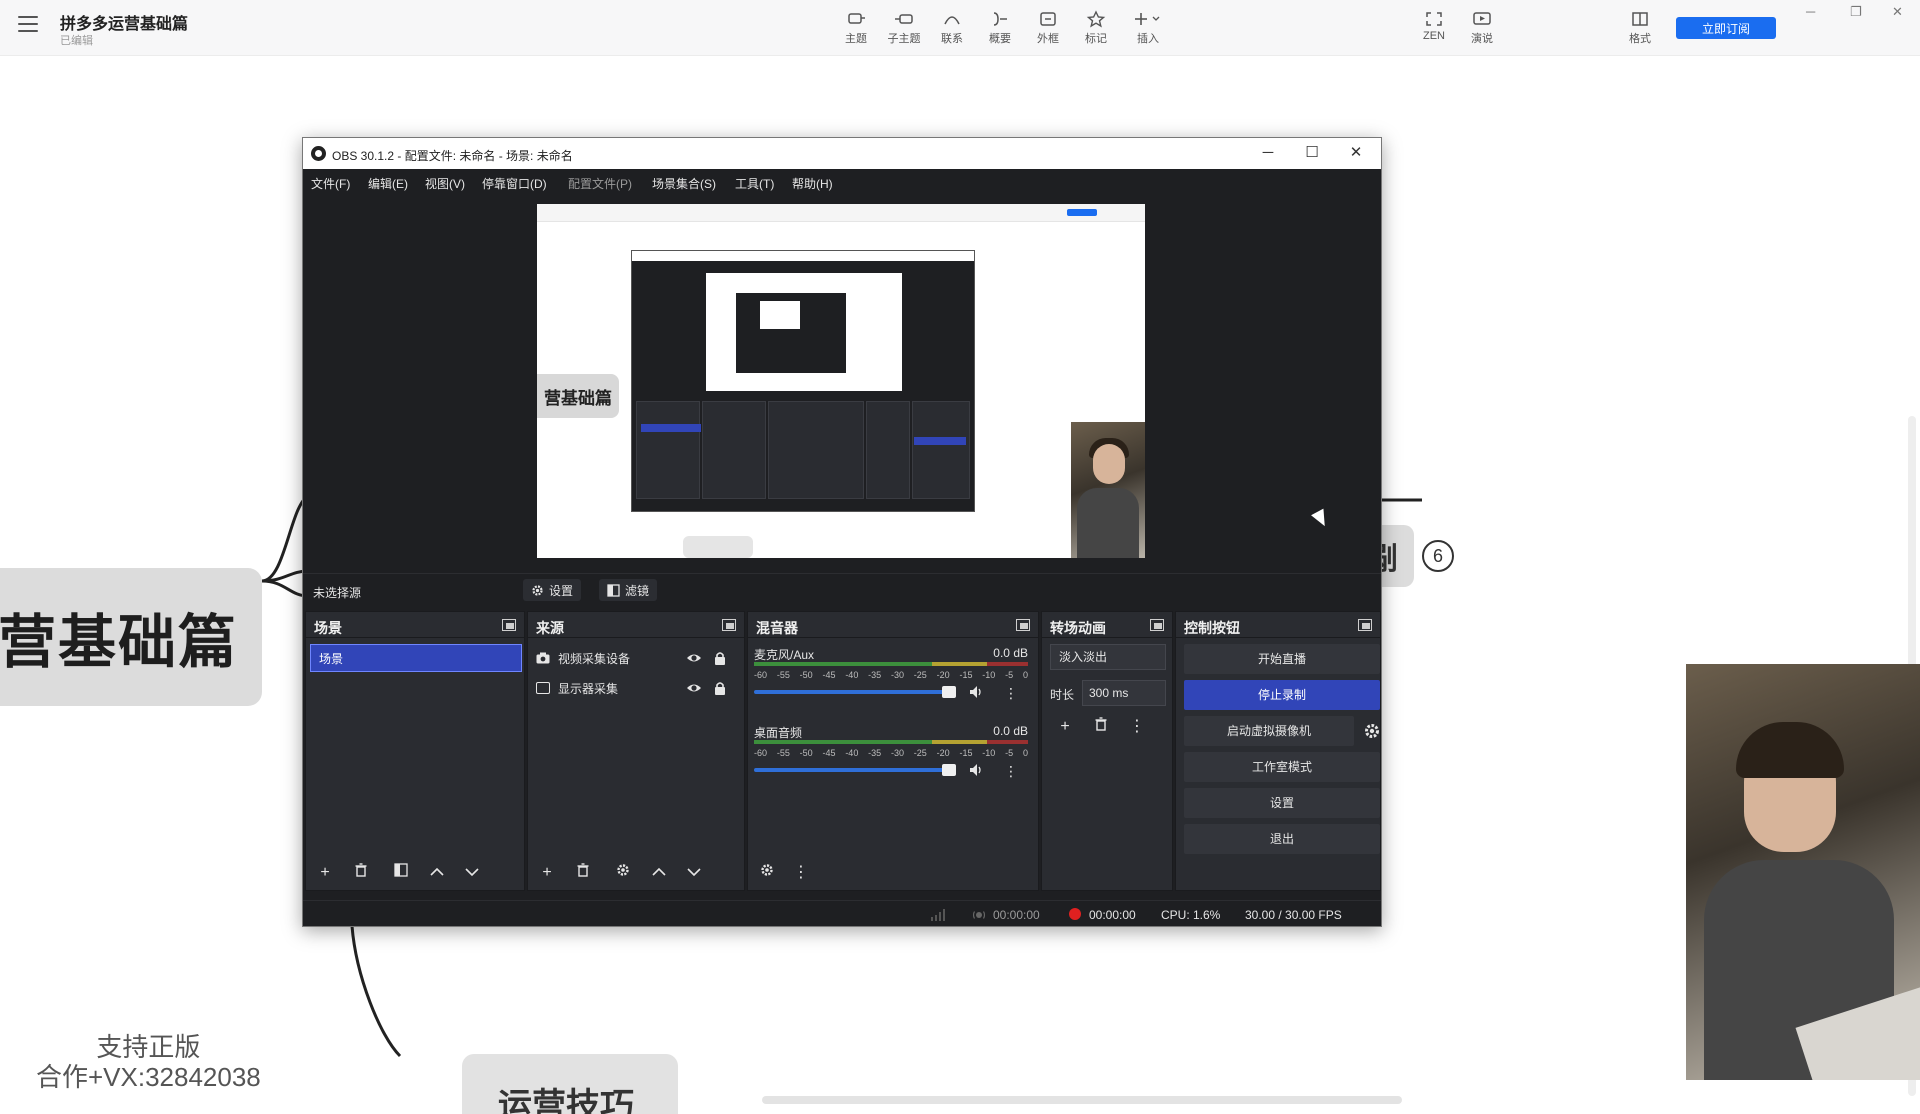 The height and width of the screenshot is (1114, 1920). I want to click on start-streaming-button: 开始直播, so click(1282, 659).